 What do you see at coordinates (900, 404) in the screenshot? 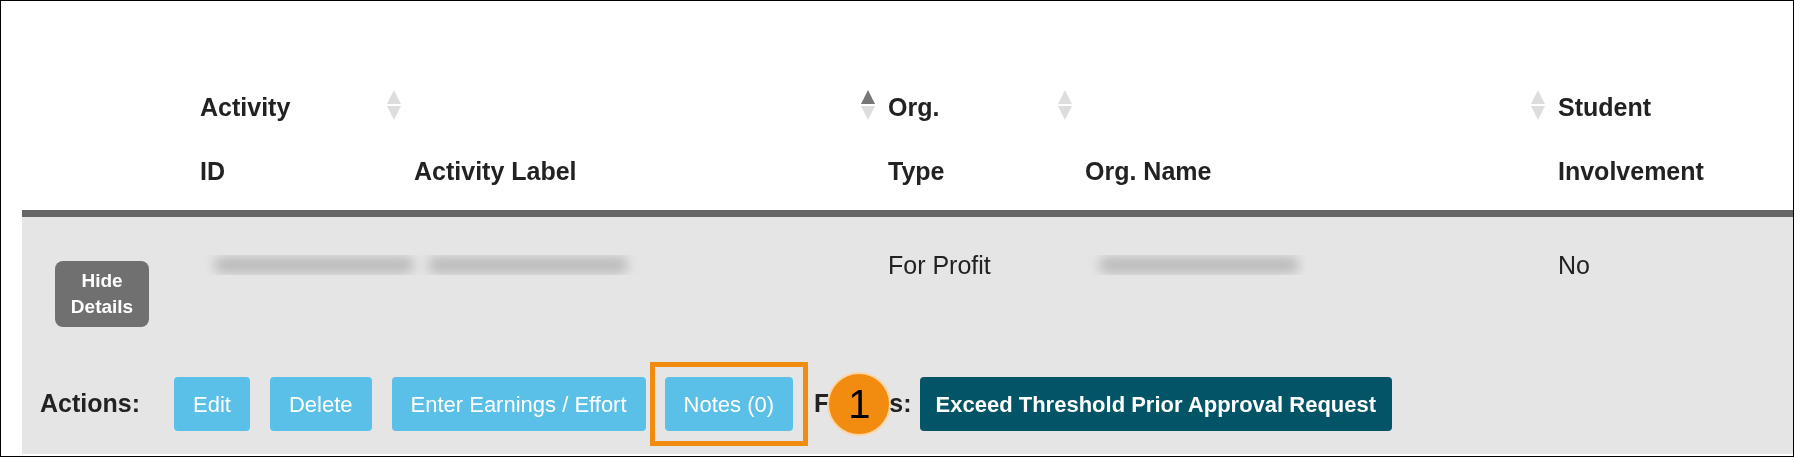
I see `forms-label: s:` at bounding box center [900, 404].